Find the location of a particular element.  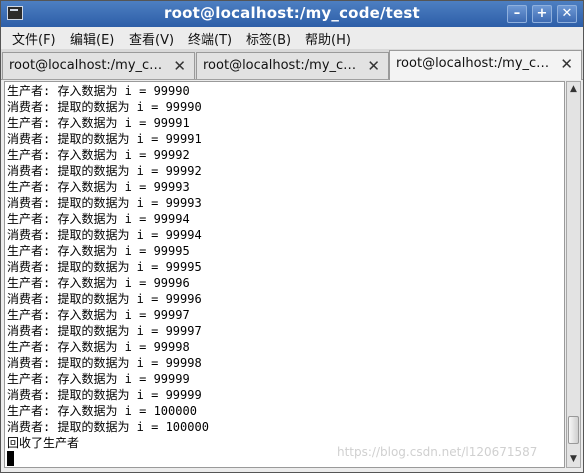

watermark: https://blog.csdn.net/l120671587 is located at coordinates (437, 452).